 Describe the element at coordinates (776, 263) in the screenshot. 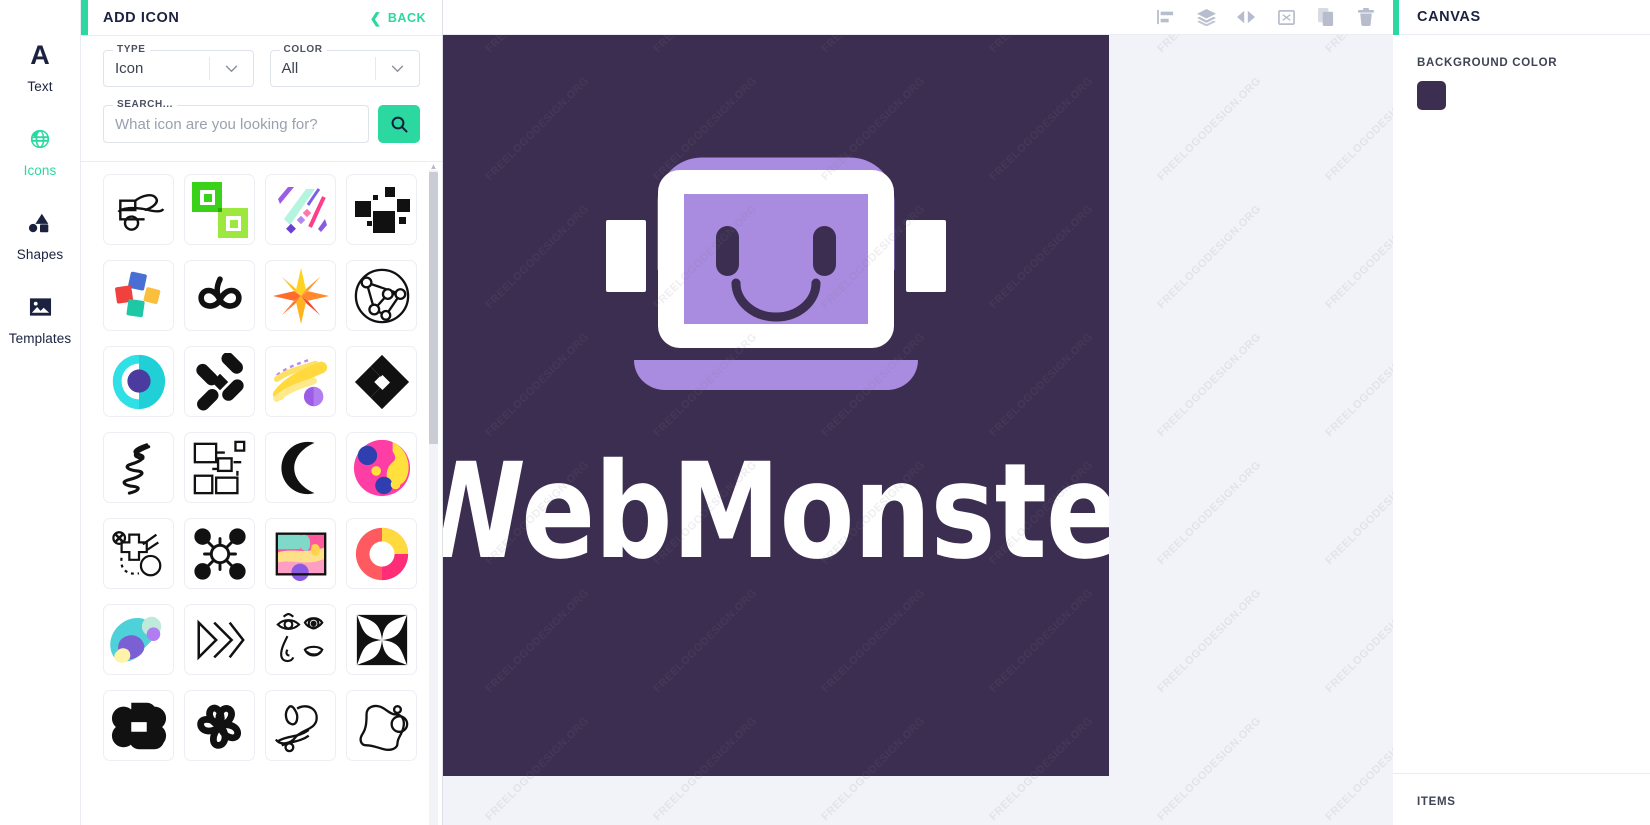

I see `robot-laptop-headphones-mark` at that location.